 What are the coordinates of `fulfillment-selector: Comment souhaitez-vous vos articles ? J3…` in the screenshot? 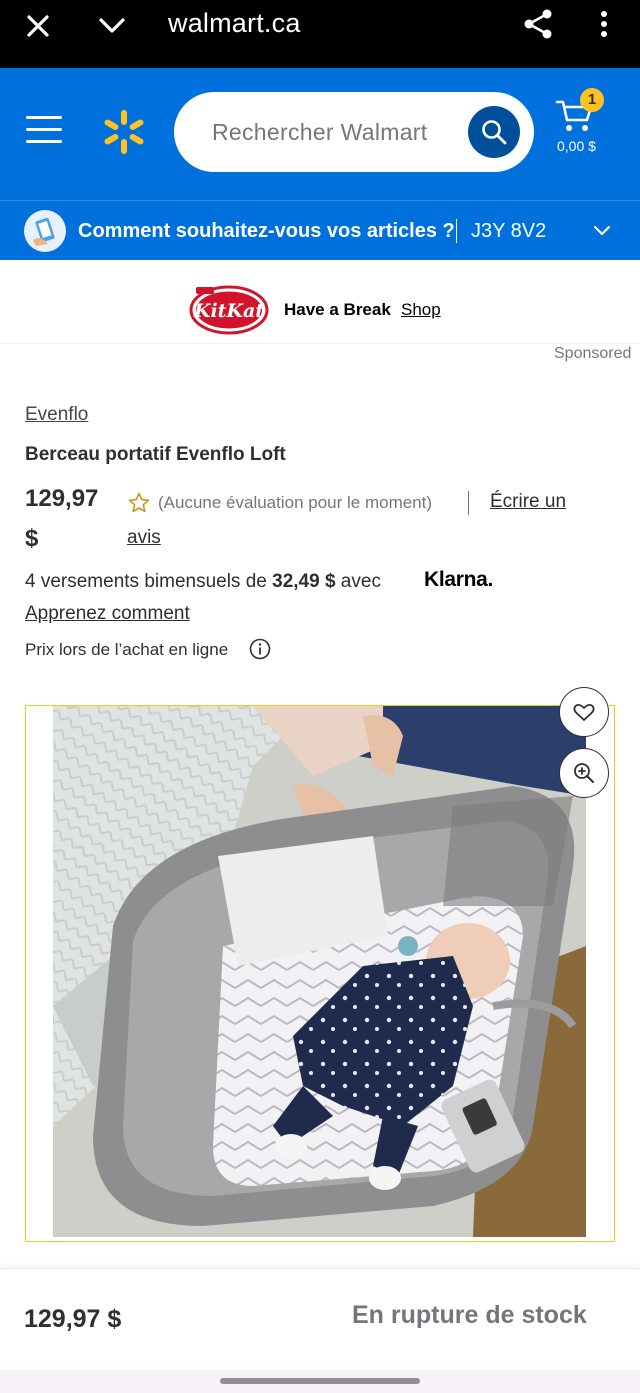 It's located at (320, 230).